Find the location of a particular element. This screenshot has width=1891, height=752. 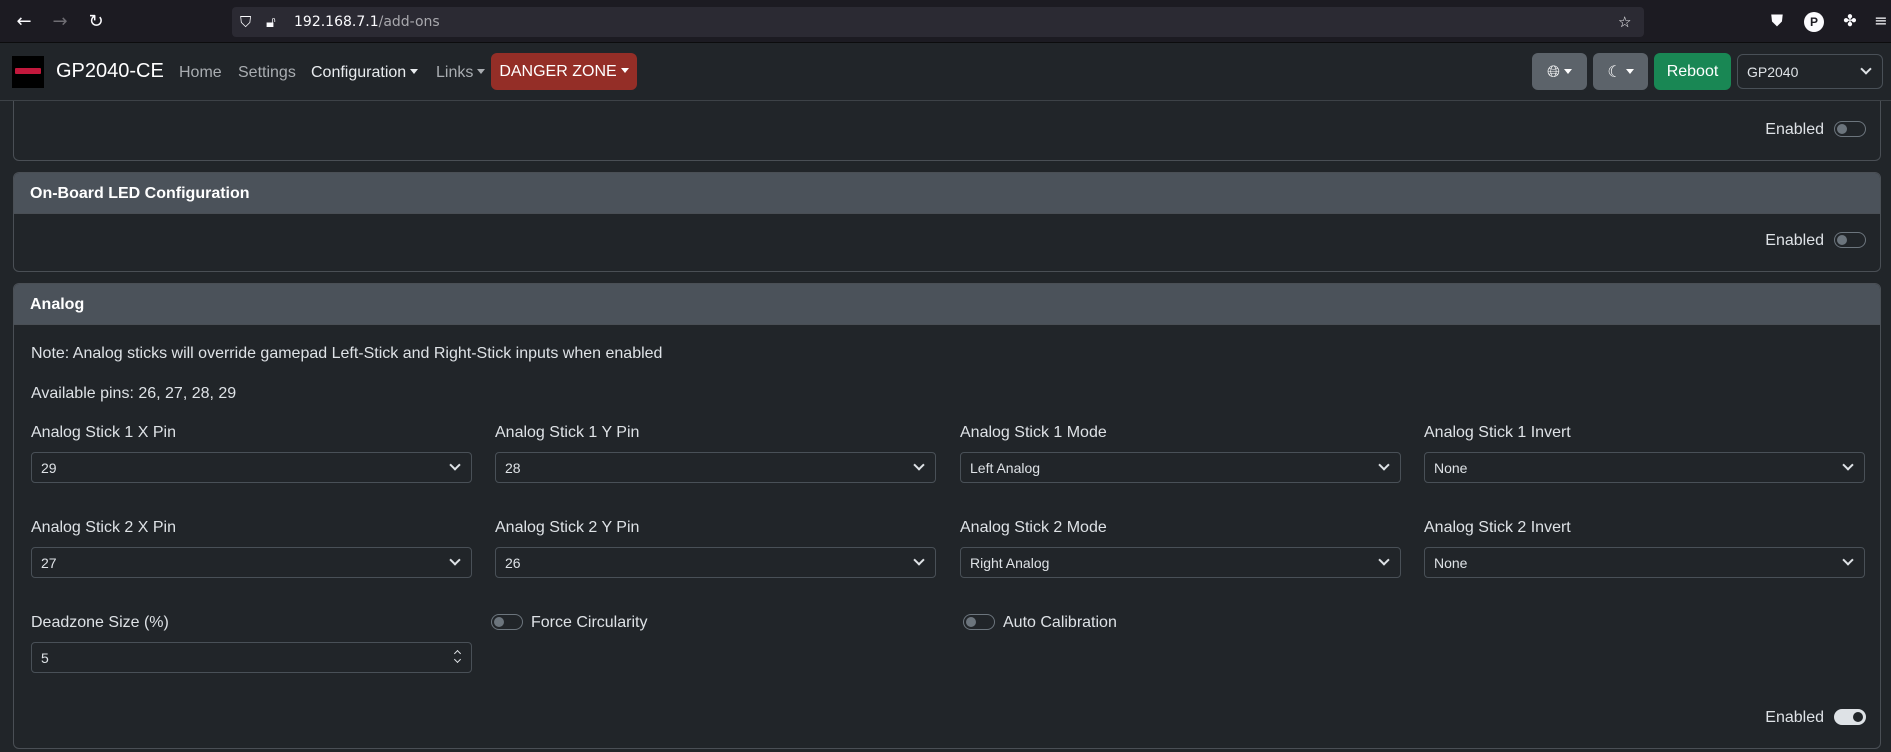

stick1-y-label: Analog Stick 1 Y Pin is located at coordinates (567, 432).